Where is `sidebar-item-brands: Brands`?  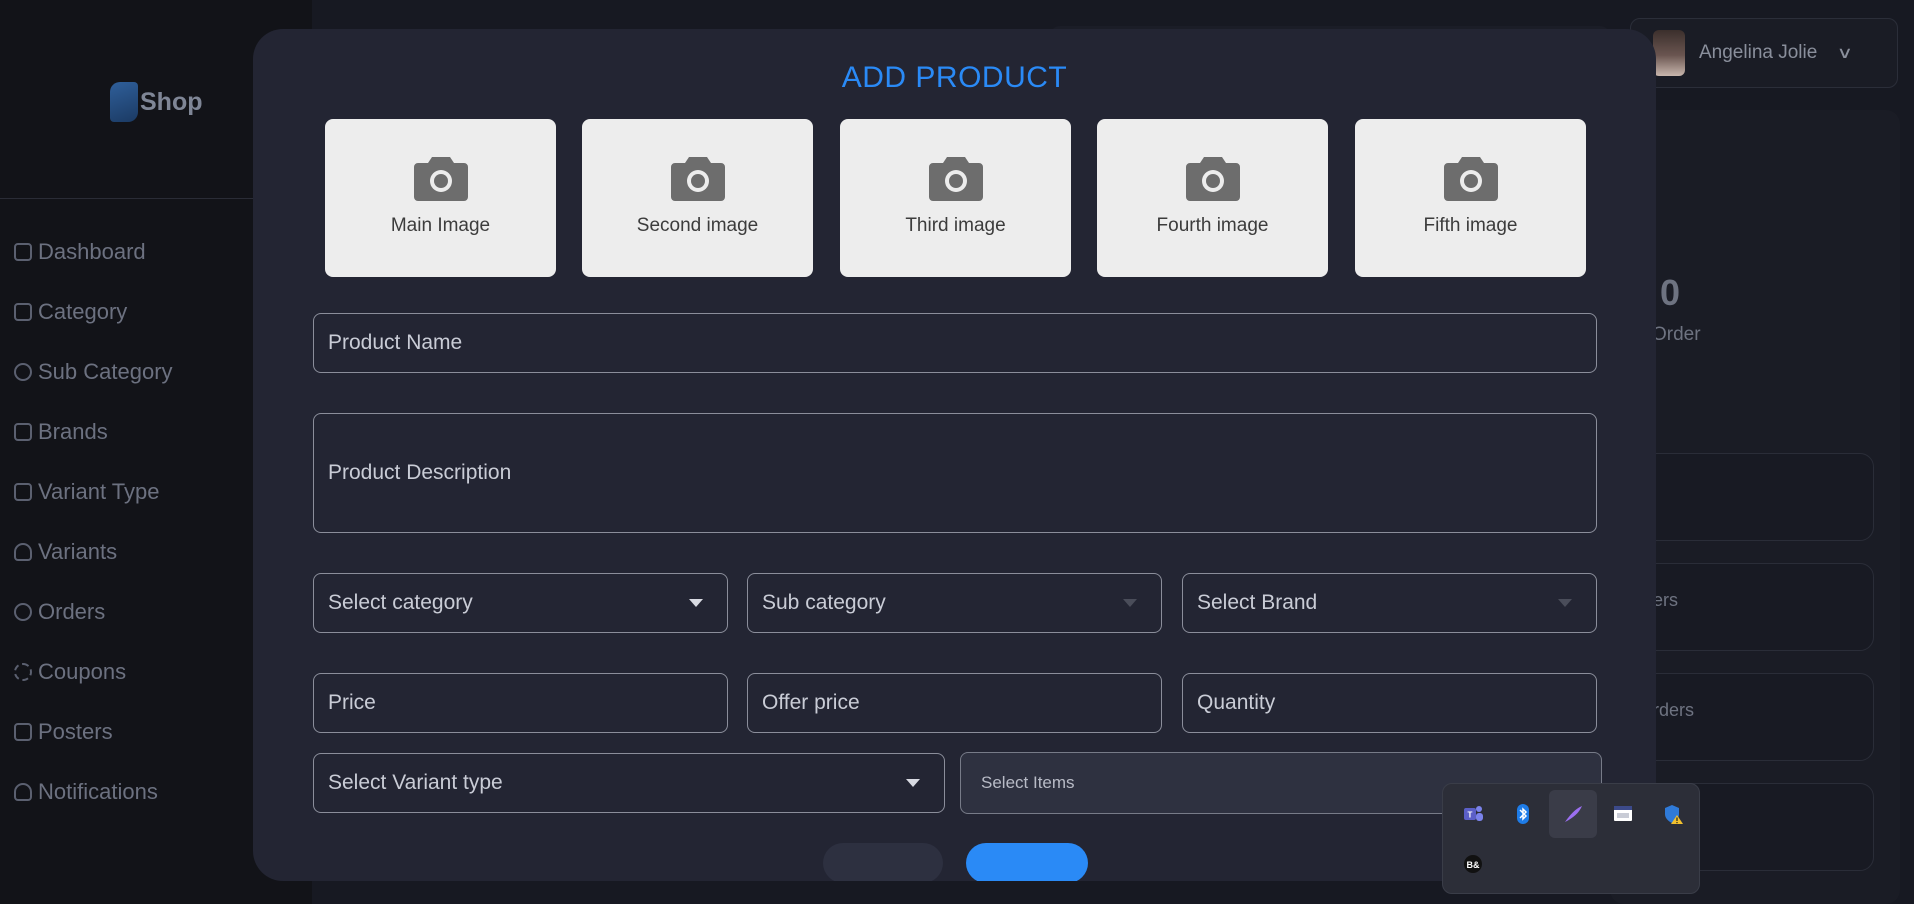
sidebar-item-brands: Brands is located at coordinates (93, 432).